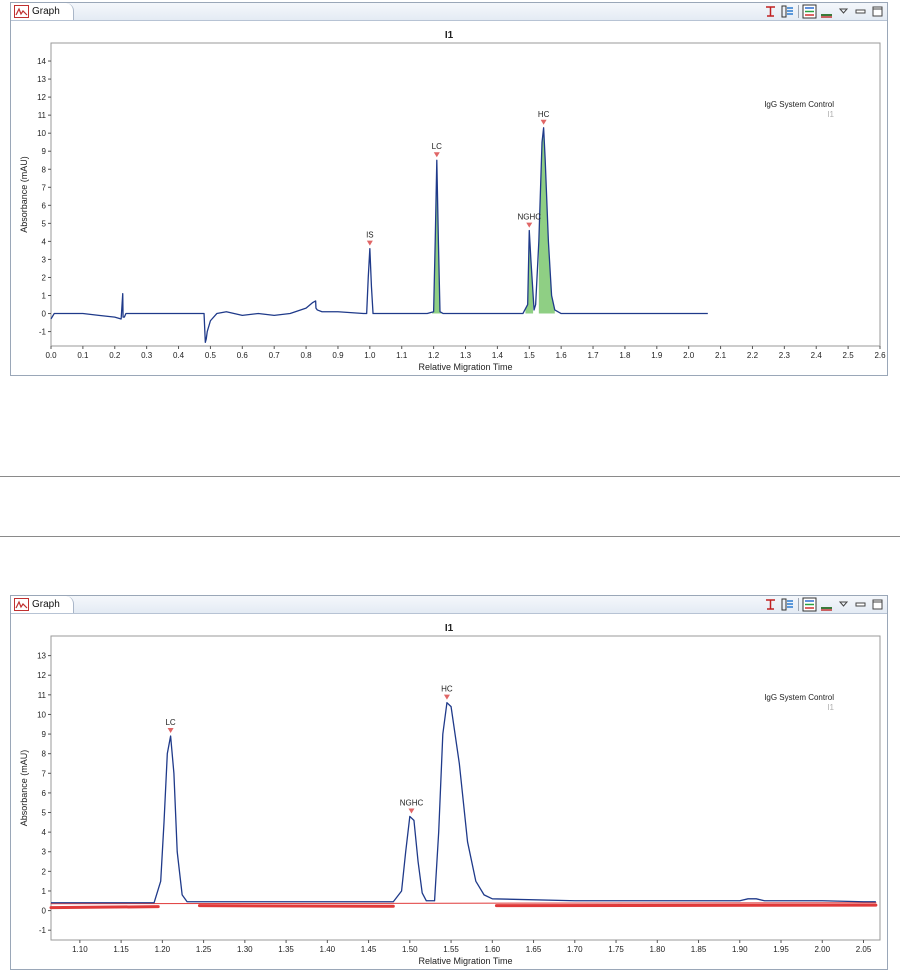 The height and width of the screenshot is (973, 900). I want to click on x-tick-label: 0.5, so click(211, 355).